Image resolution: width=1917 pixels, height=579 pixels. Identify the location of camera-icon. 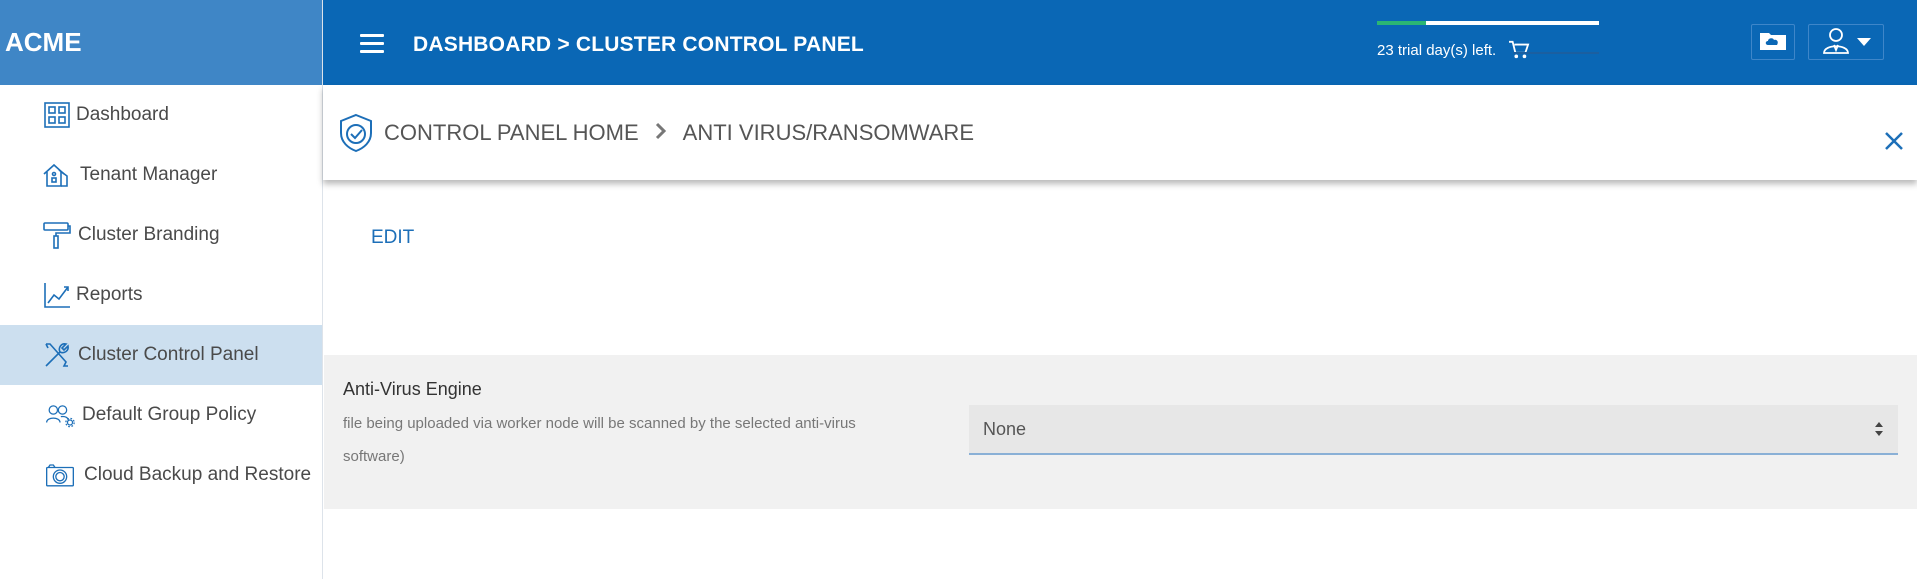
(60, 475).